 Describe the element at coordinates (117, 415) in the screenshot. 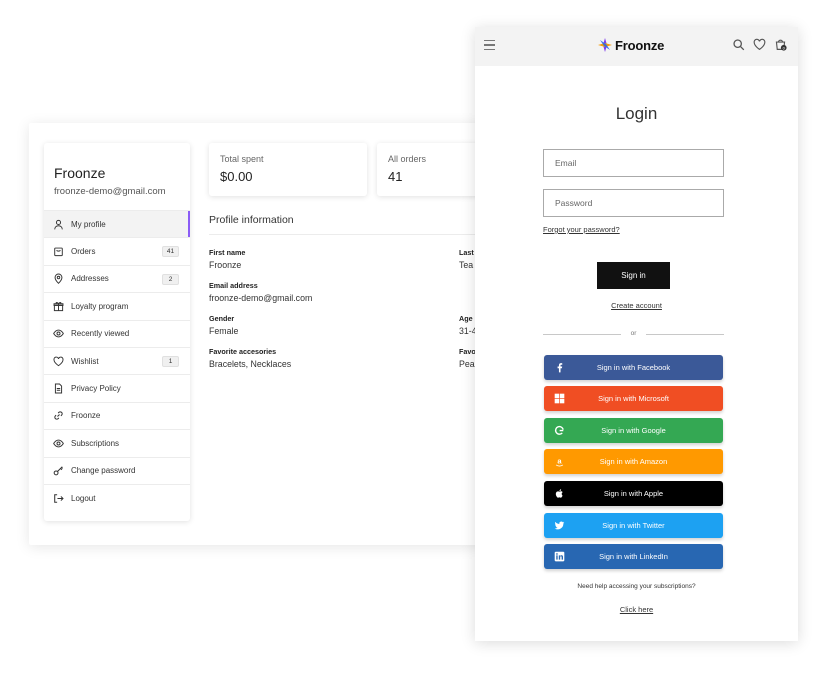

I see `sidebar-item-froonze: Froonze` at that location.